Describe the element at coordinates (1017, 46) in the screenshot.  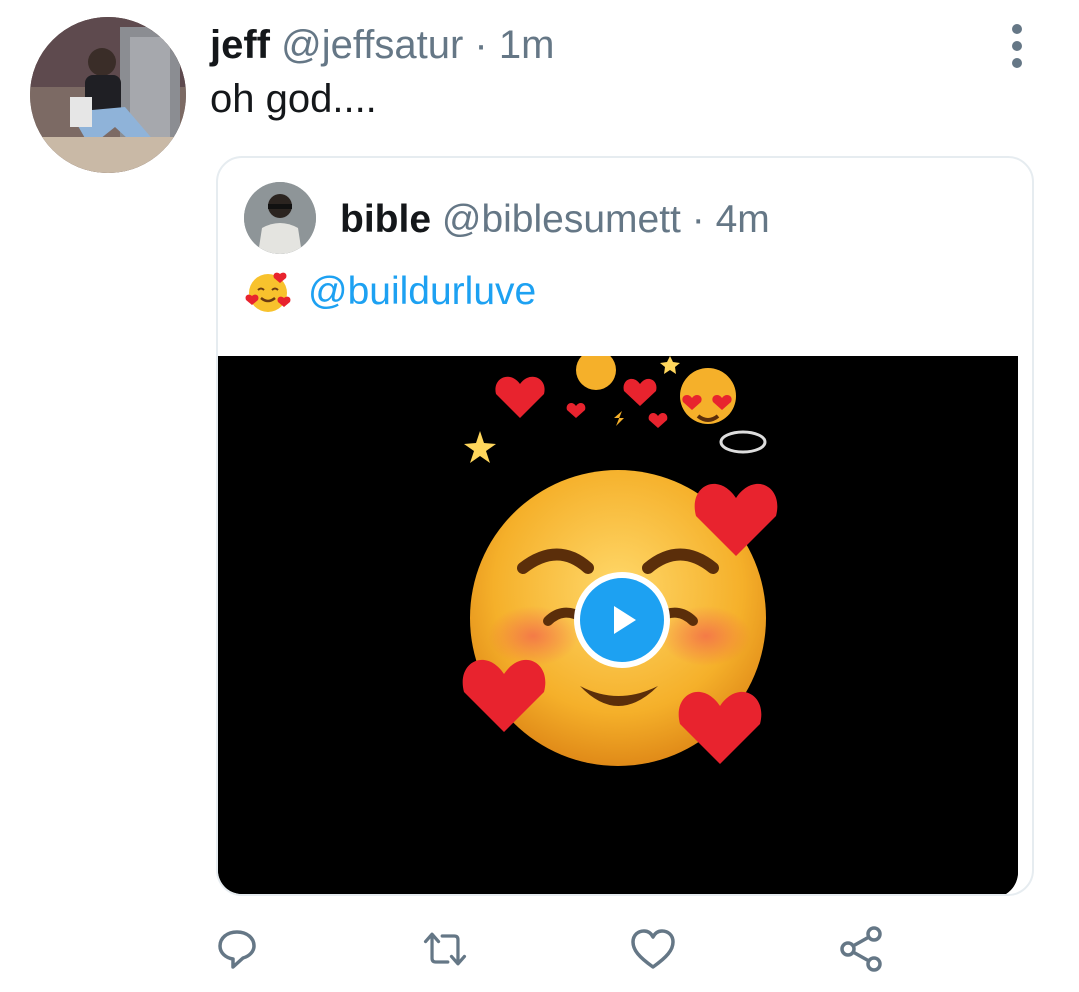
I see `more-options-icon` at that location.